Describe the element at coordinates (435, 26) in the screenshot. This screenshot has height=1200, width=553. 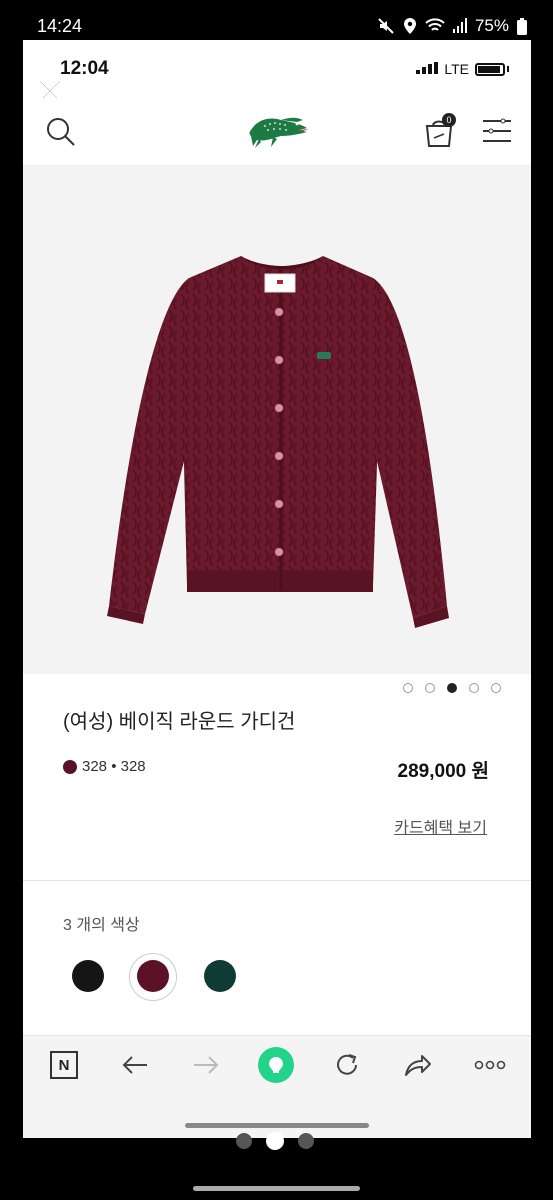
I see `wifi-icon` at that location.